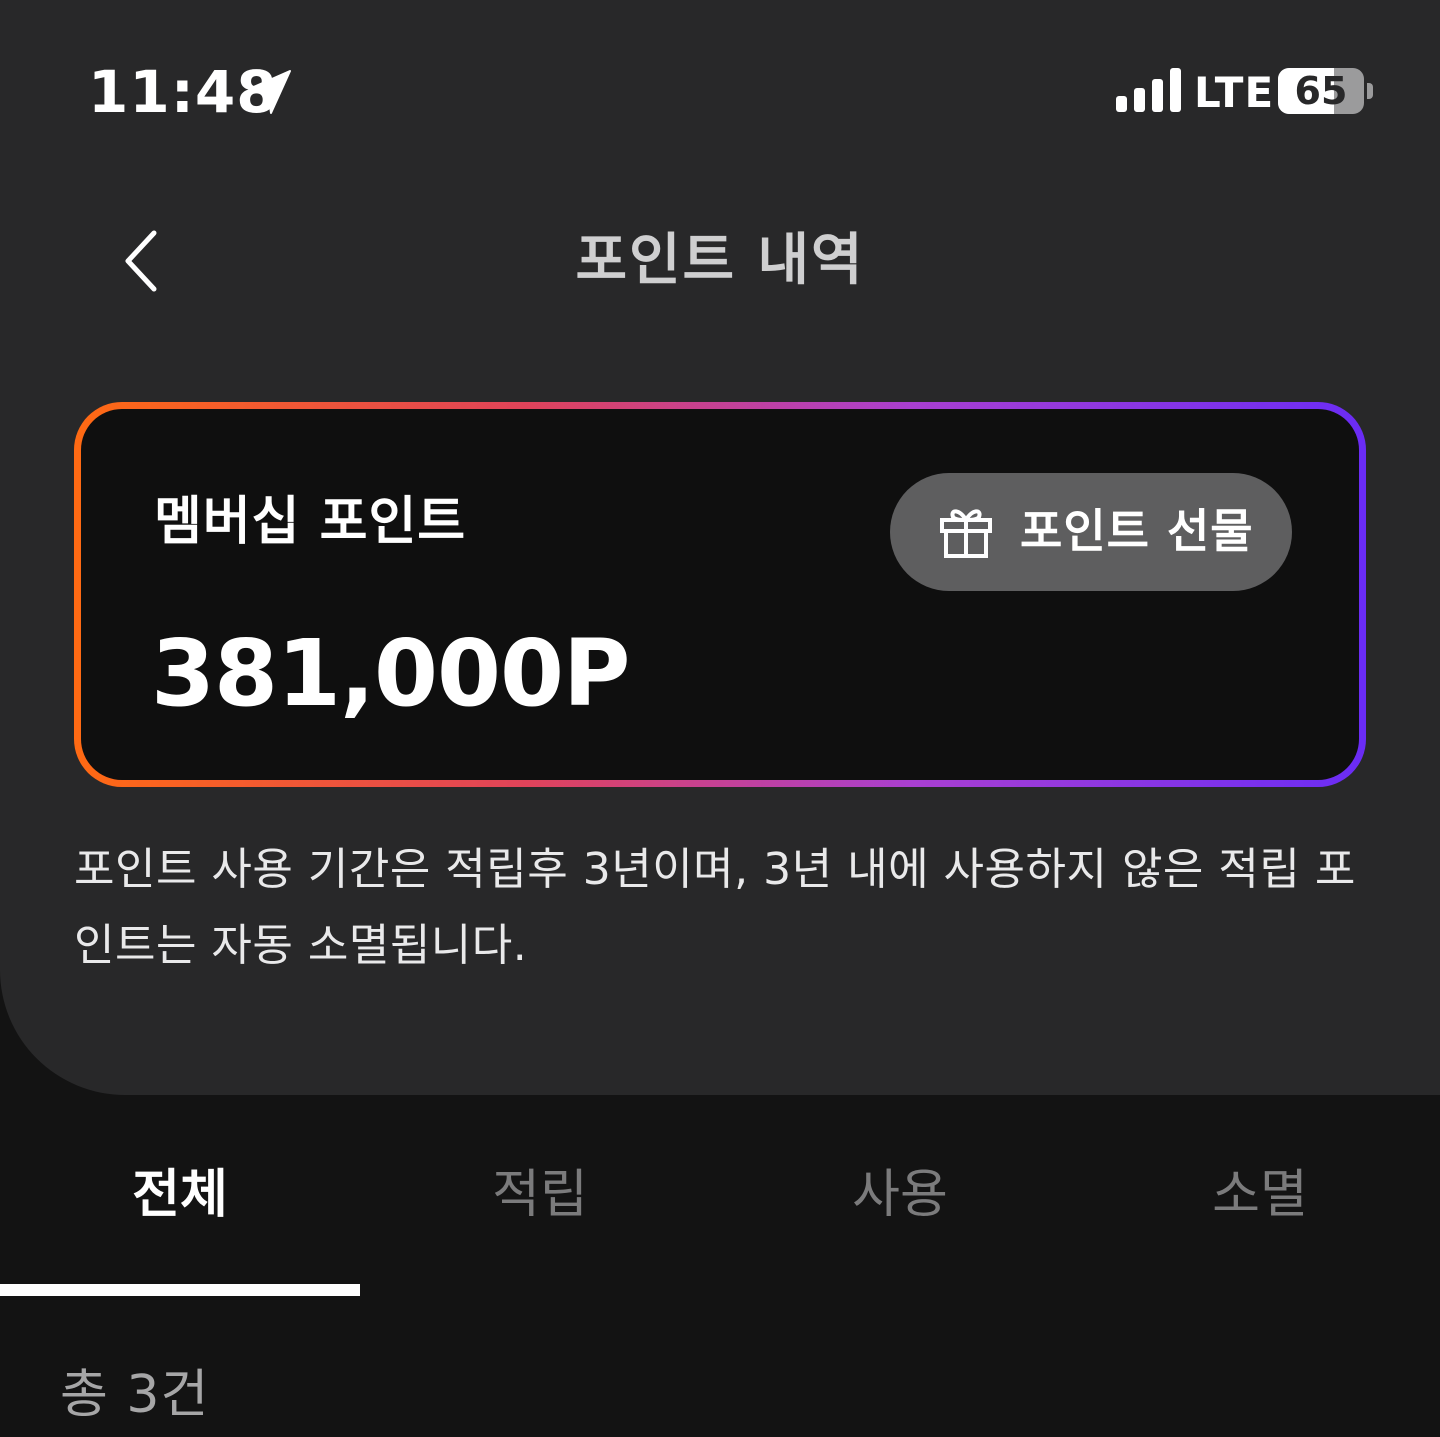 Image resolution: width=1440 pixels, height=1437 pixels. Describe the element at coordinates (1260, 1215) in the screenshot. I see `tab-expired: 소멸` at that location.